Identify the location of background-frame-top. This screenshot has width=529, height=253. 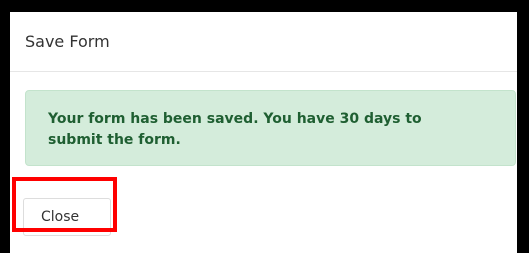
(264, 6).